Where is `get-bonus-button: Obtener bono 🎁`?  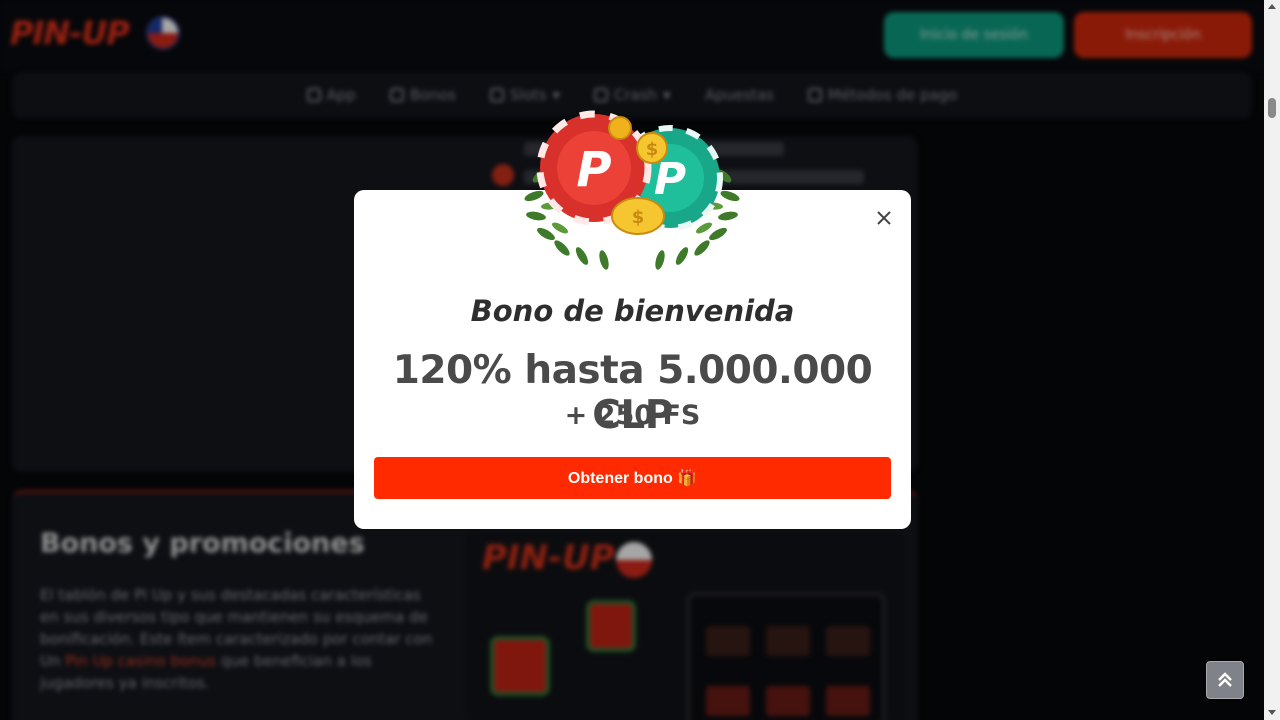 get-bonus-button: Obtener bono 🎁 is located at coordinates (632, 478).